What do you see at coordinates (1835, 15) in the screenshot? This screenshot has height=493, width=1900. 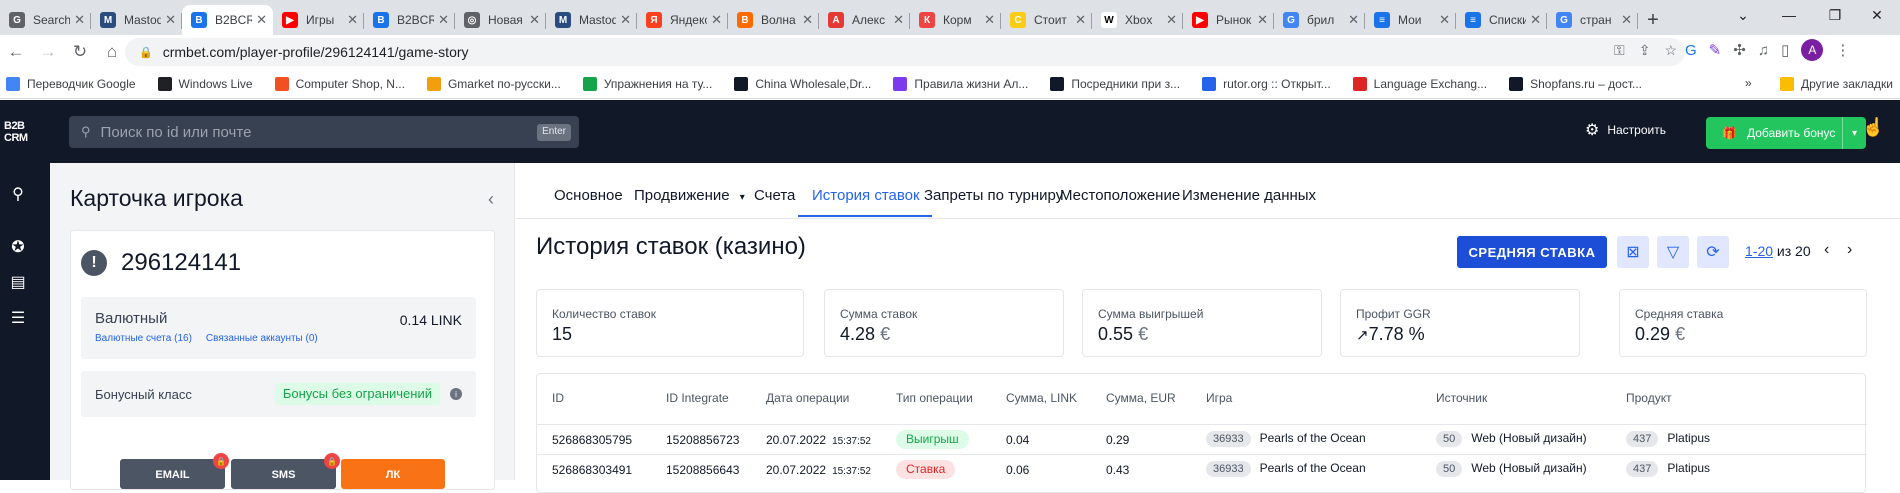 I see `maximize-window-icon: ❐` at bounding box center [1835, 15].